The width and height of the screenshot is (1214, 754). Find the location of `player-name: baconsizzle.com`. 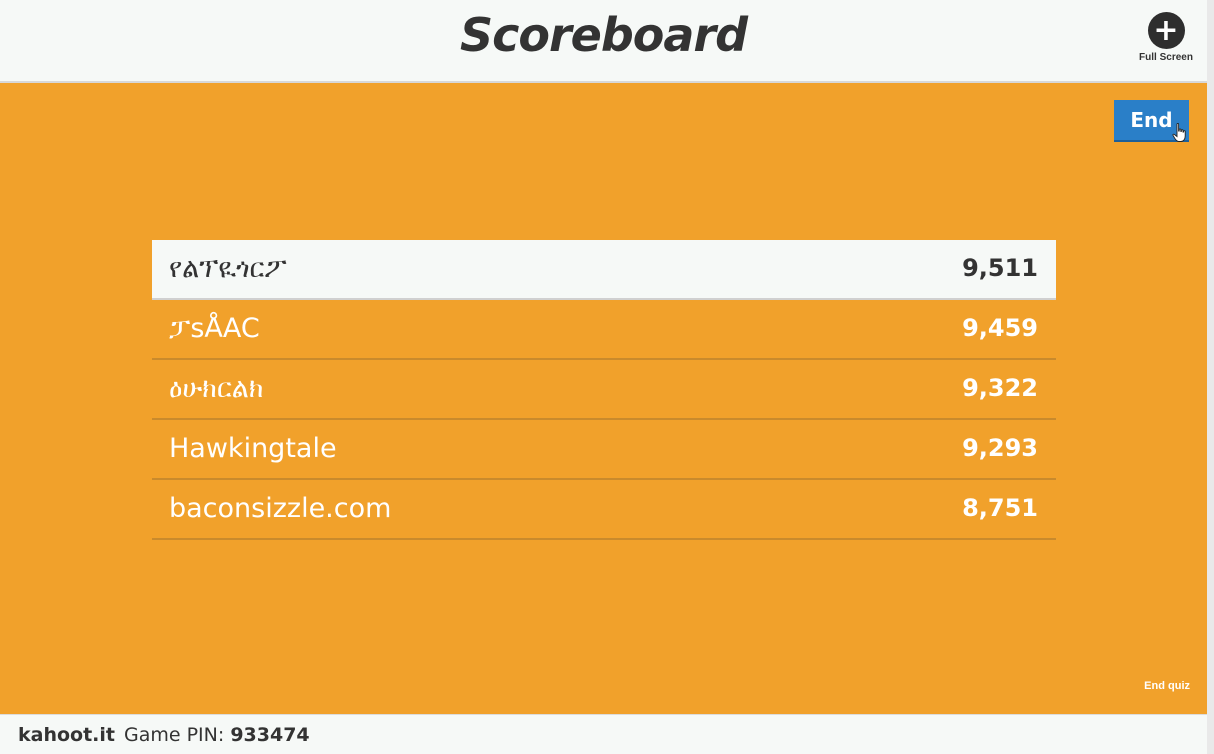

player-name: baconsizzle.com is located at coordinates (280, 508).